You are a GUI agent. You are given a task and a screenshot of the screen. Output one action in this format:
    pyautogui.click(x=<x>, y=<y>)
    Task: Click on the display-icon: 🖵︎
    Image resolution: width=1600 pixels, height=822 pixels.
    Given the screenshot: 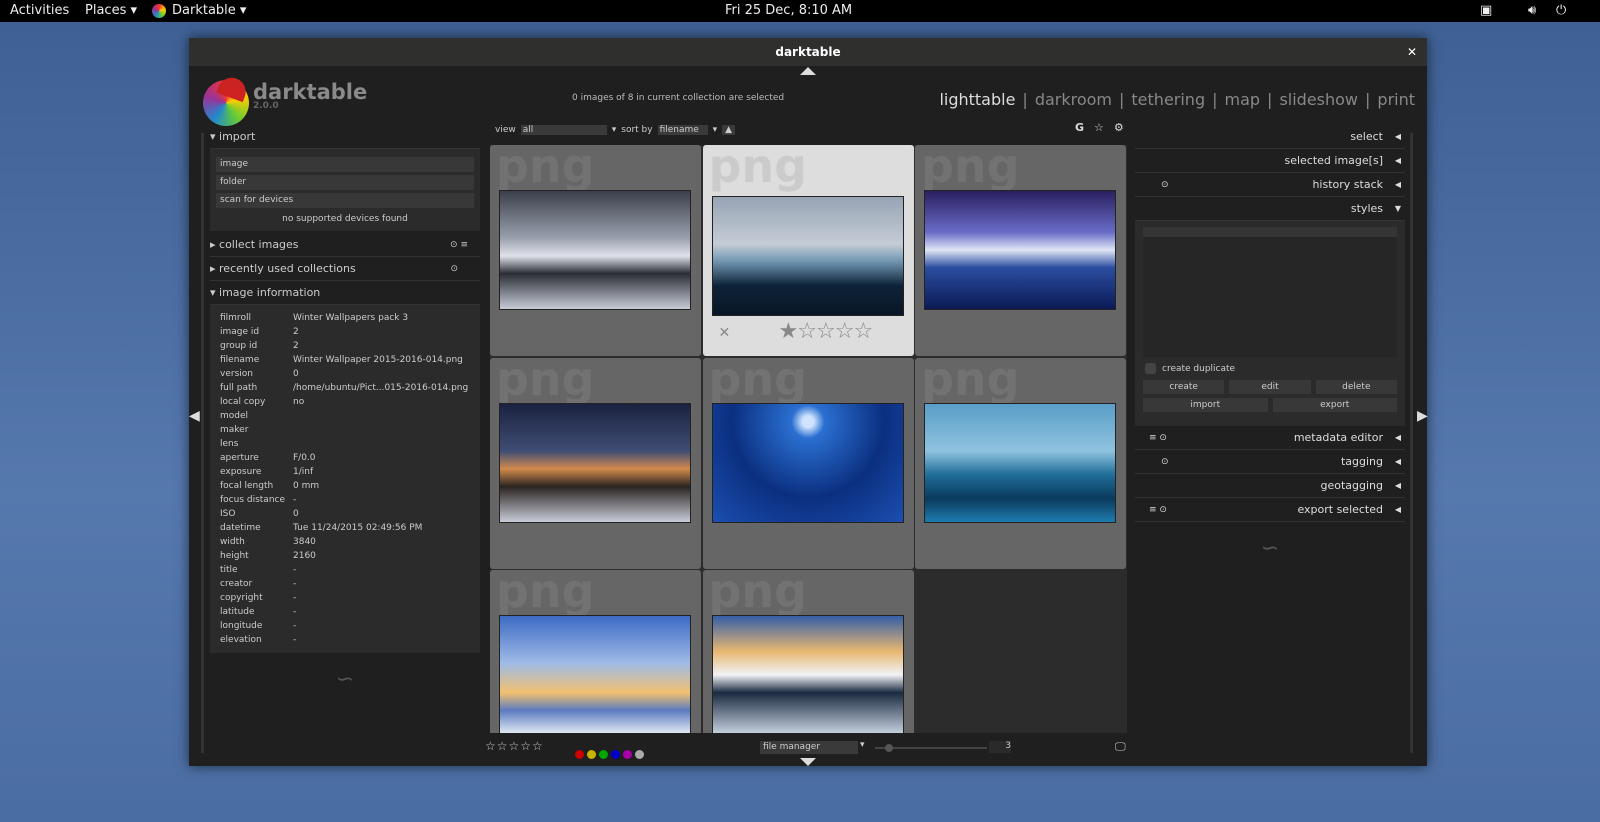 What is the action you would take?
    pyautogui.click(x=1120, y=747)
    